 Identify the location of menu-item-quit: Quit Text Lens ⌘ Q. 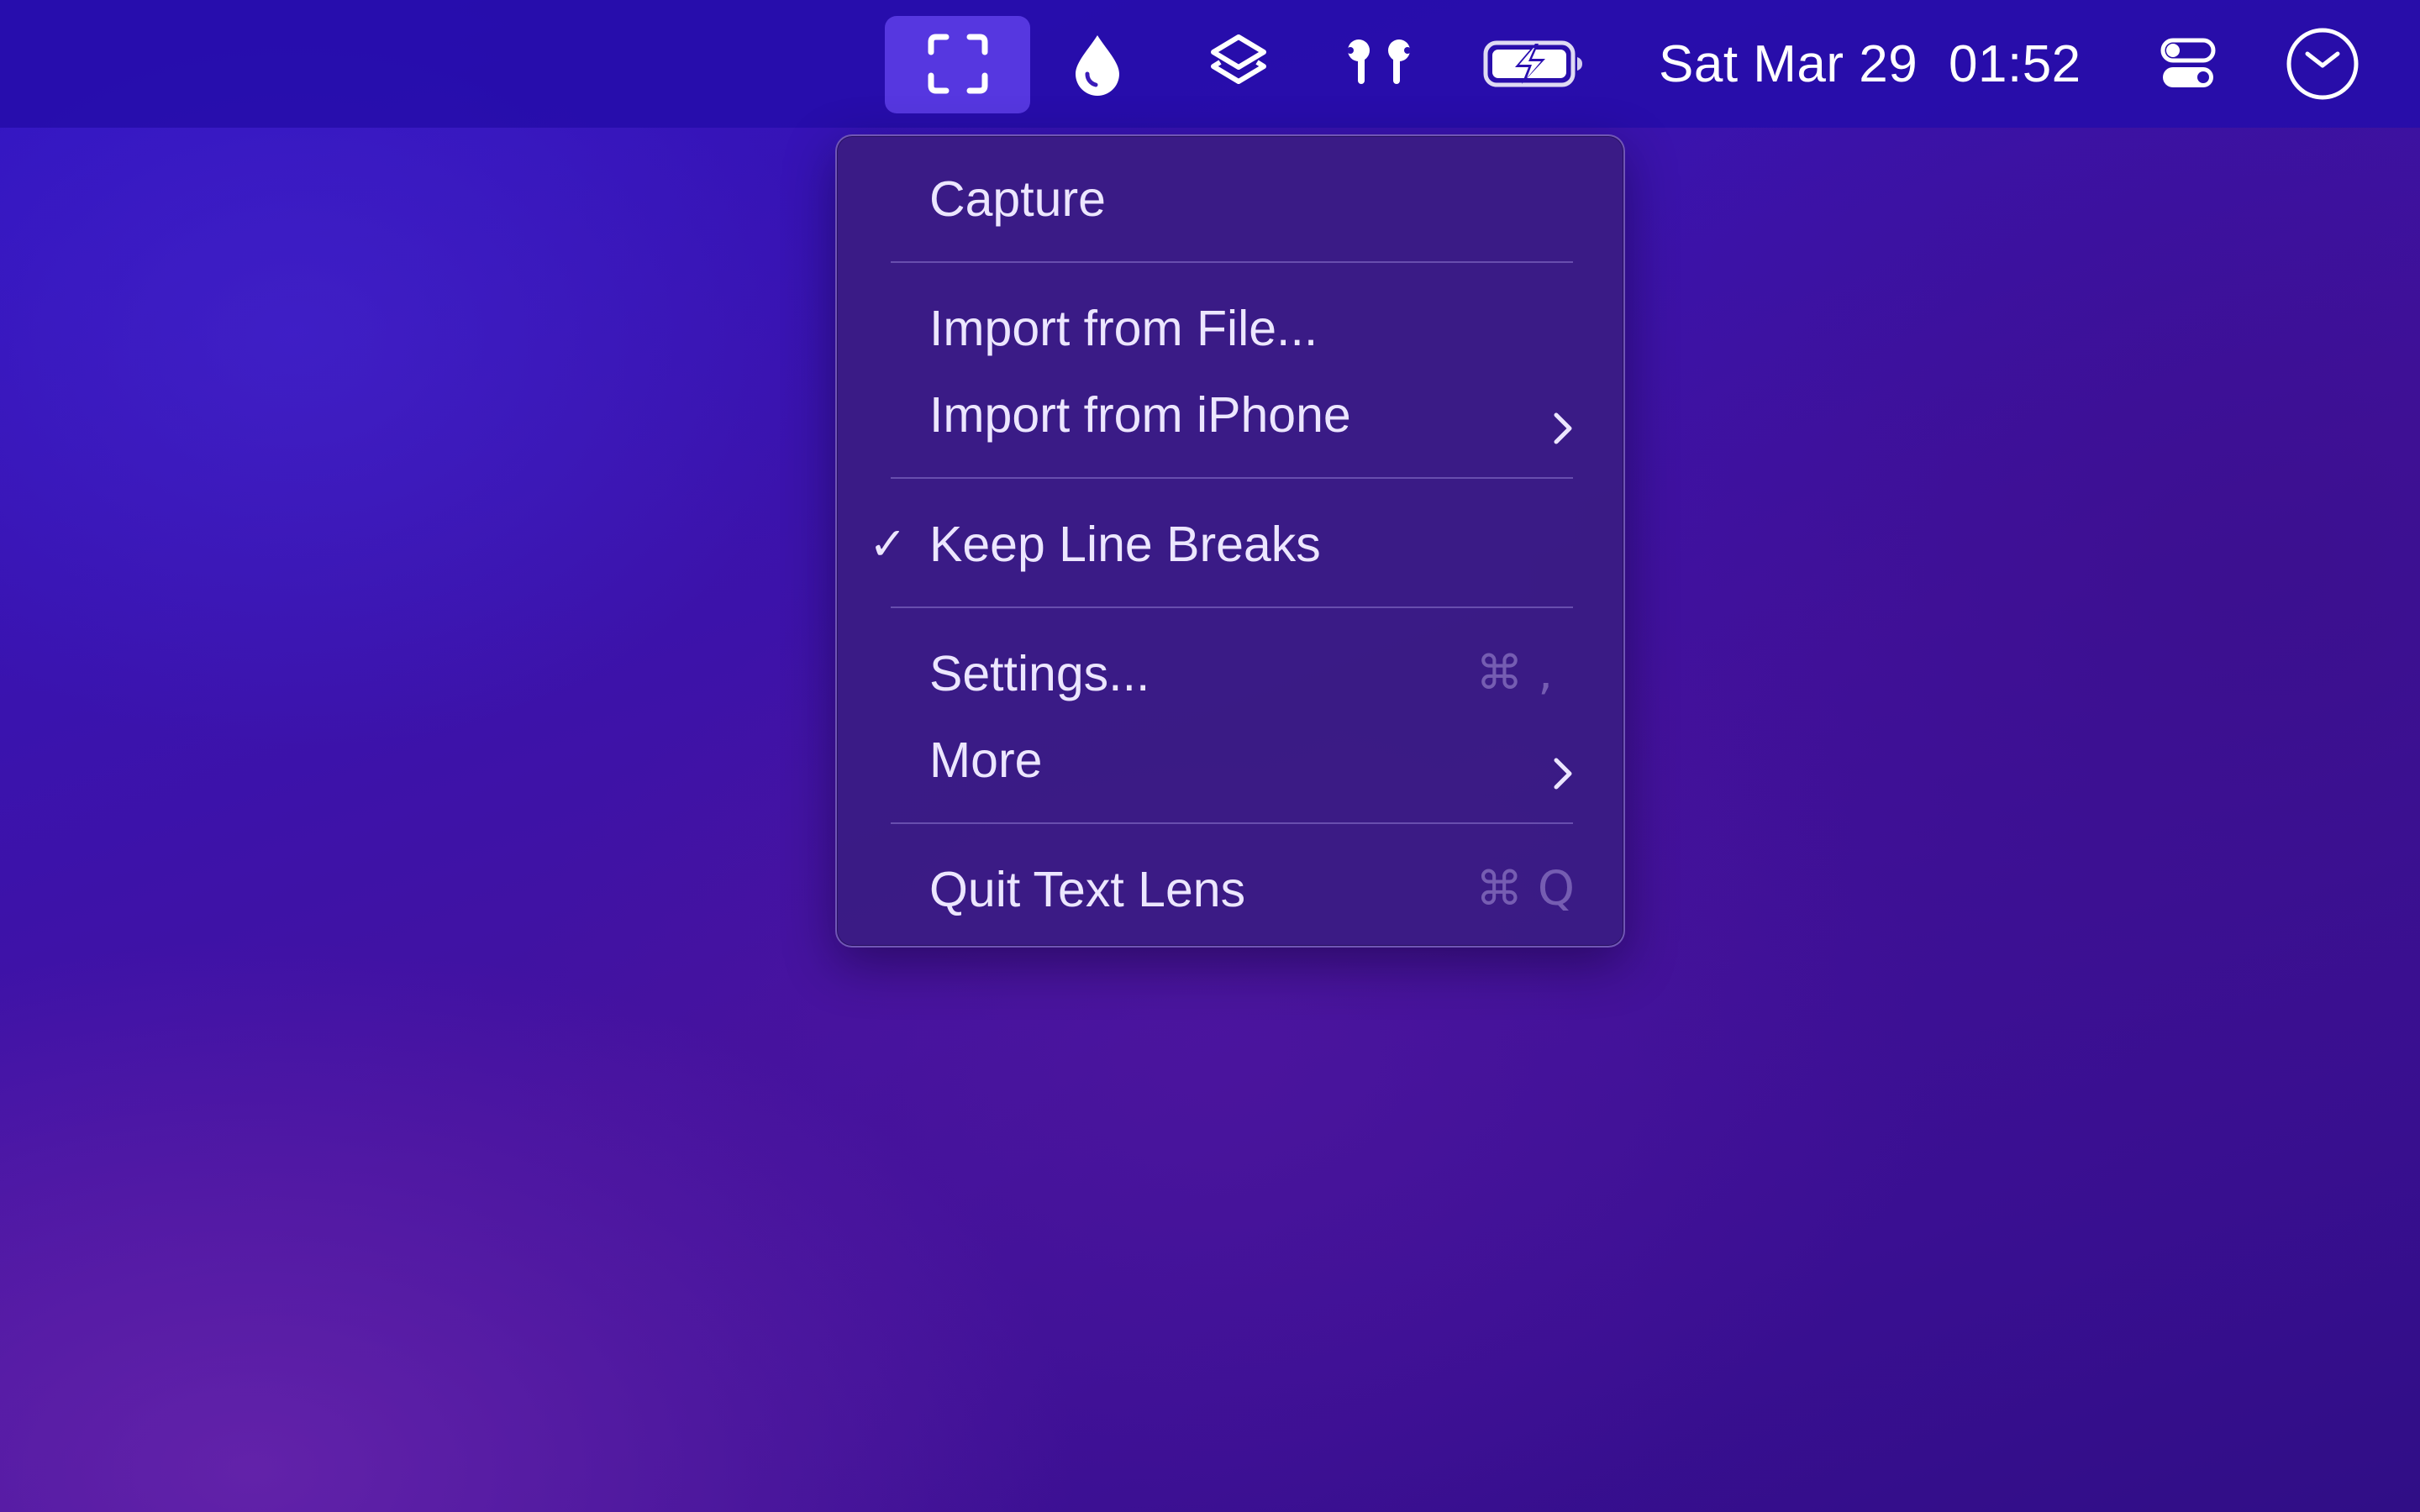
(1232, 890).